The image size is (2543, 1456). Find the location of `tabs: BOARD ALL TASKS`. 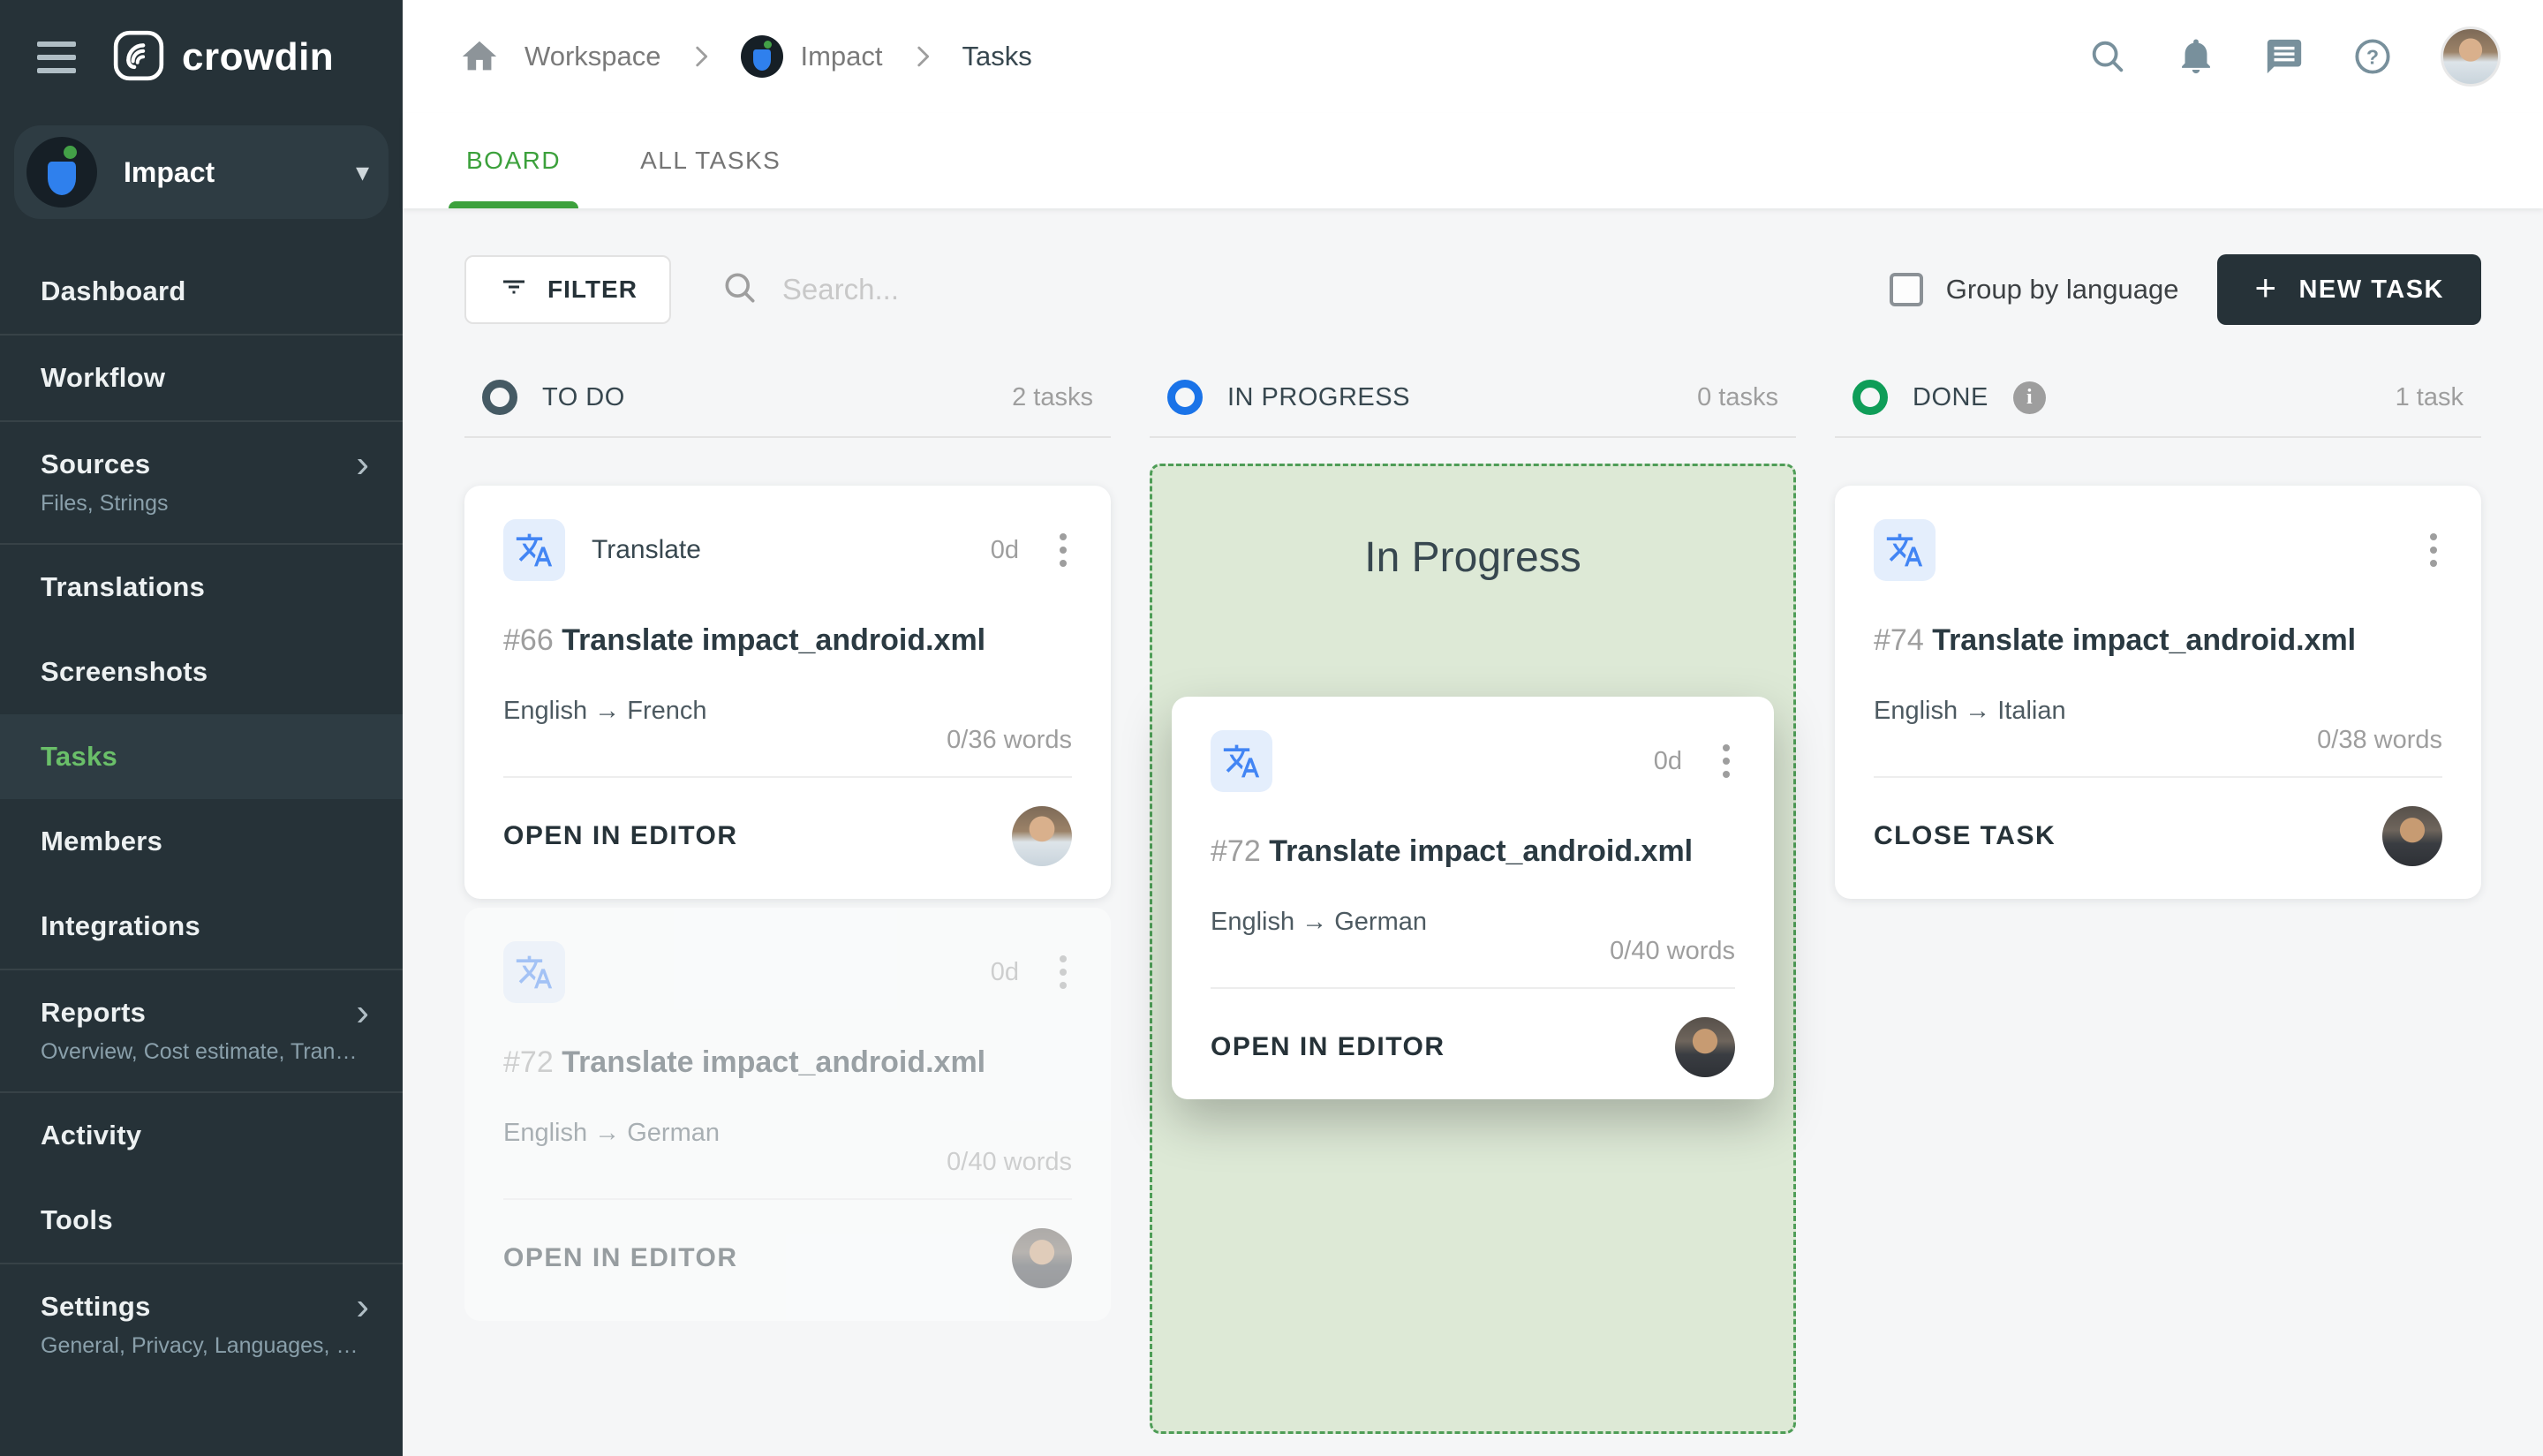

tabs: BOARD ALL TASKS is located at coordinates (1473, 160).